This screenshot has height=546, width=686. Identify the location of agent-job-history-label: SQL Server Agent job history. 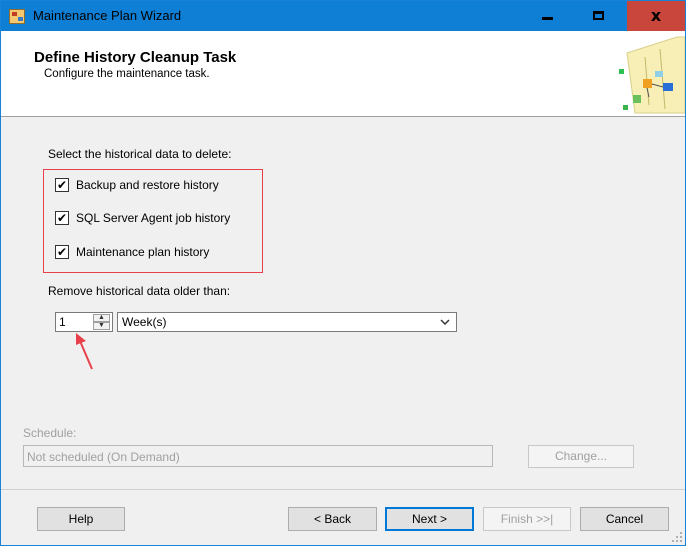
(153, 218).